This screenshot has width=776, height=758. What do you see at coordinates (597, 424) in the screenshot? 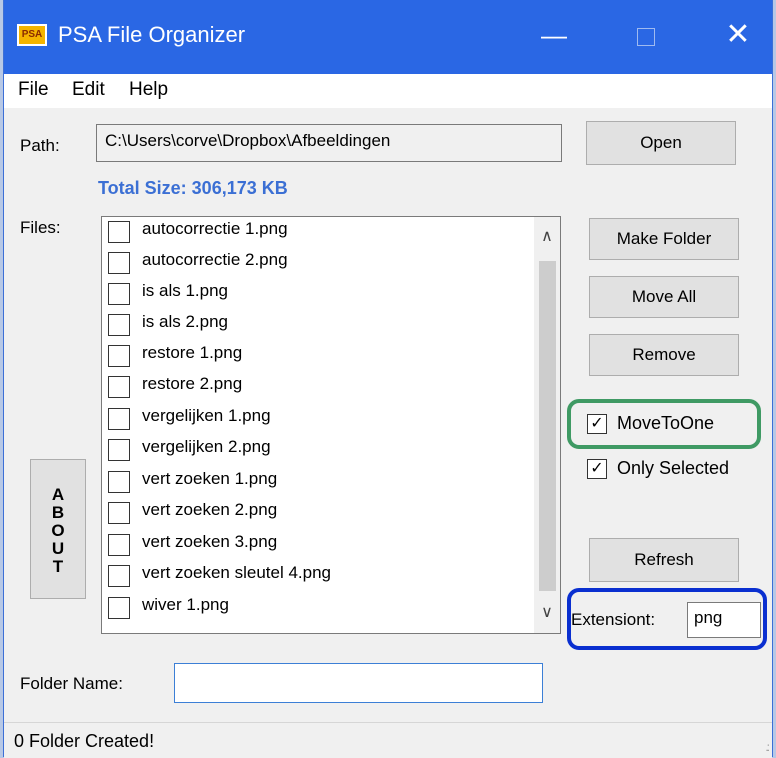
I see `move-to-one-checkbox: ✓` at bounding box center [597, 424].